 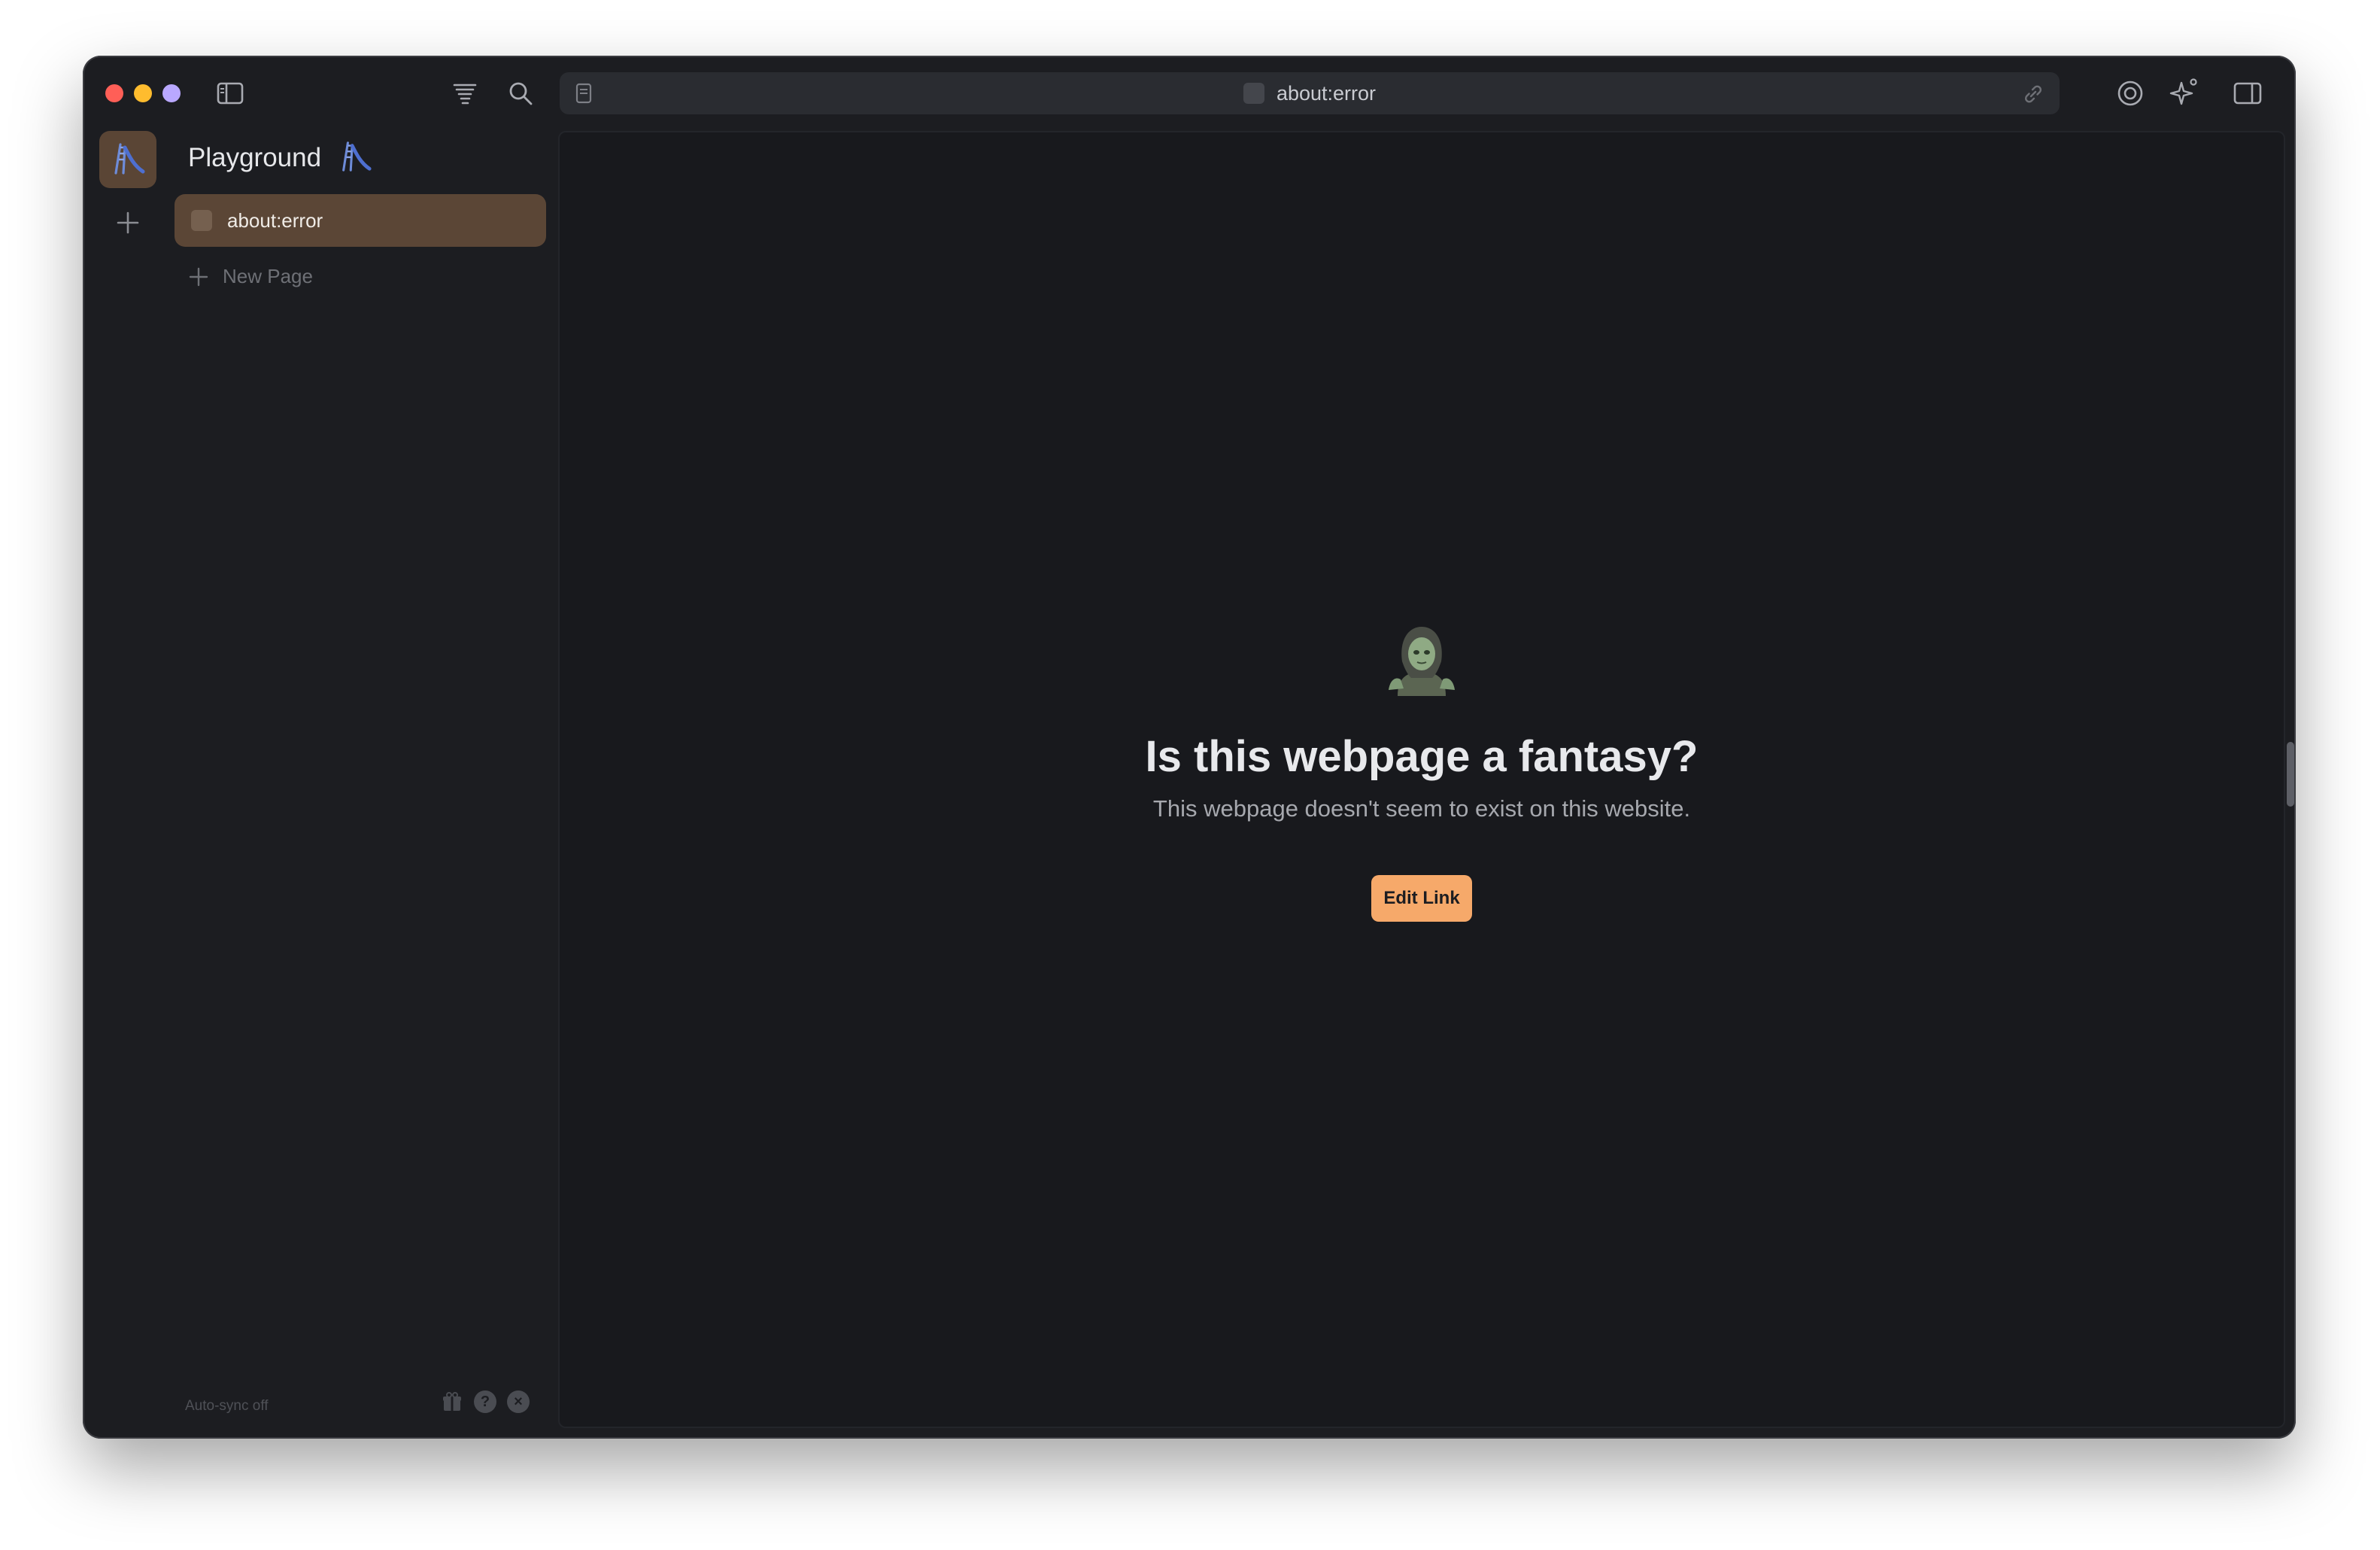 I want to click on space-avatar, so click(x=127, y=159).